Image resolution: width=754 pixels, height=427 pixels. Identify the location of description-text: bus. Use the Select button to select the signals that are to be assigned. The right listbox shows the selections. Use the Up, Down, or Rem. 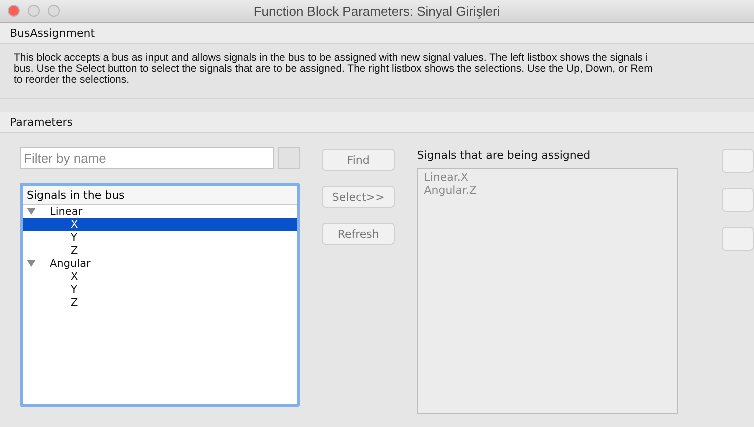
(334, 69).